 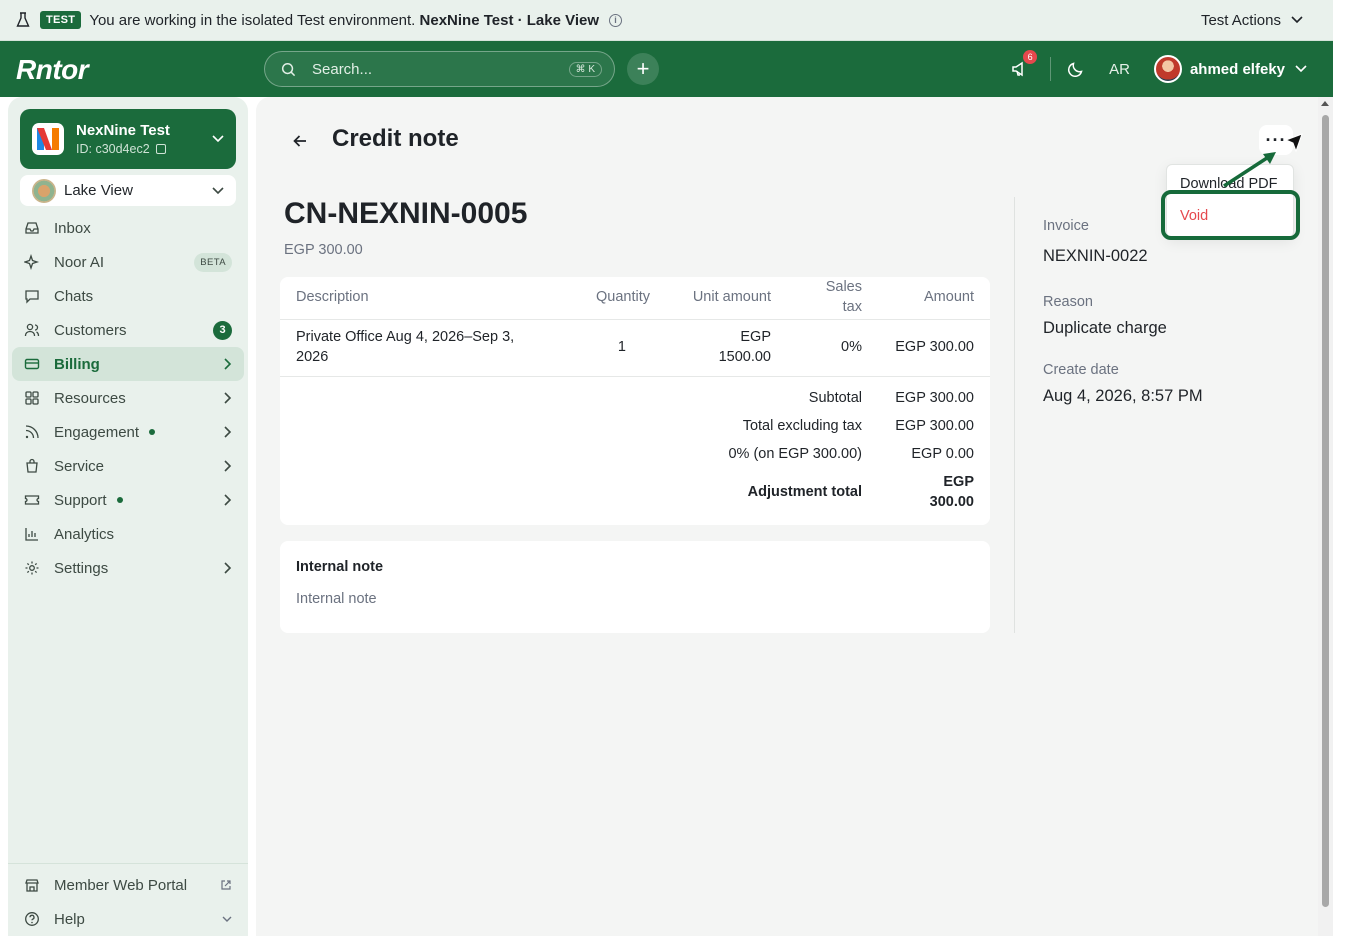 I want to click on user-name: ahmed elfeky, so click(x=1237, y=69).